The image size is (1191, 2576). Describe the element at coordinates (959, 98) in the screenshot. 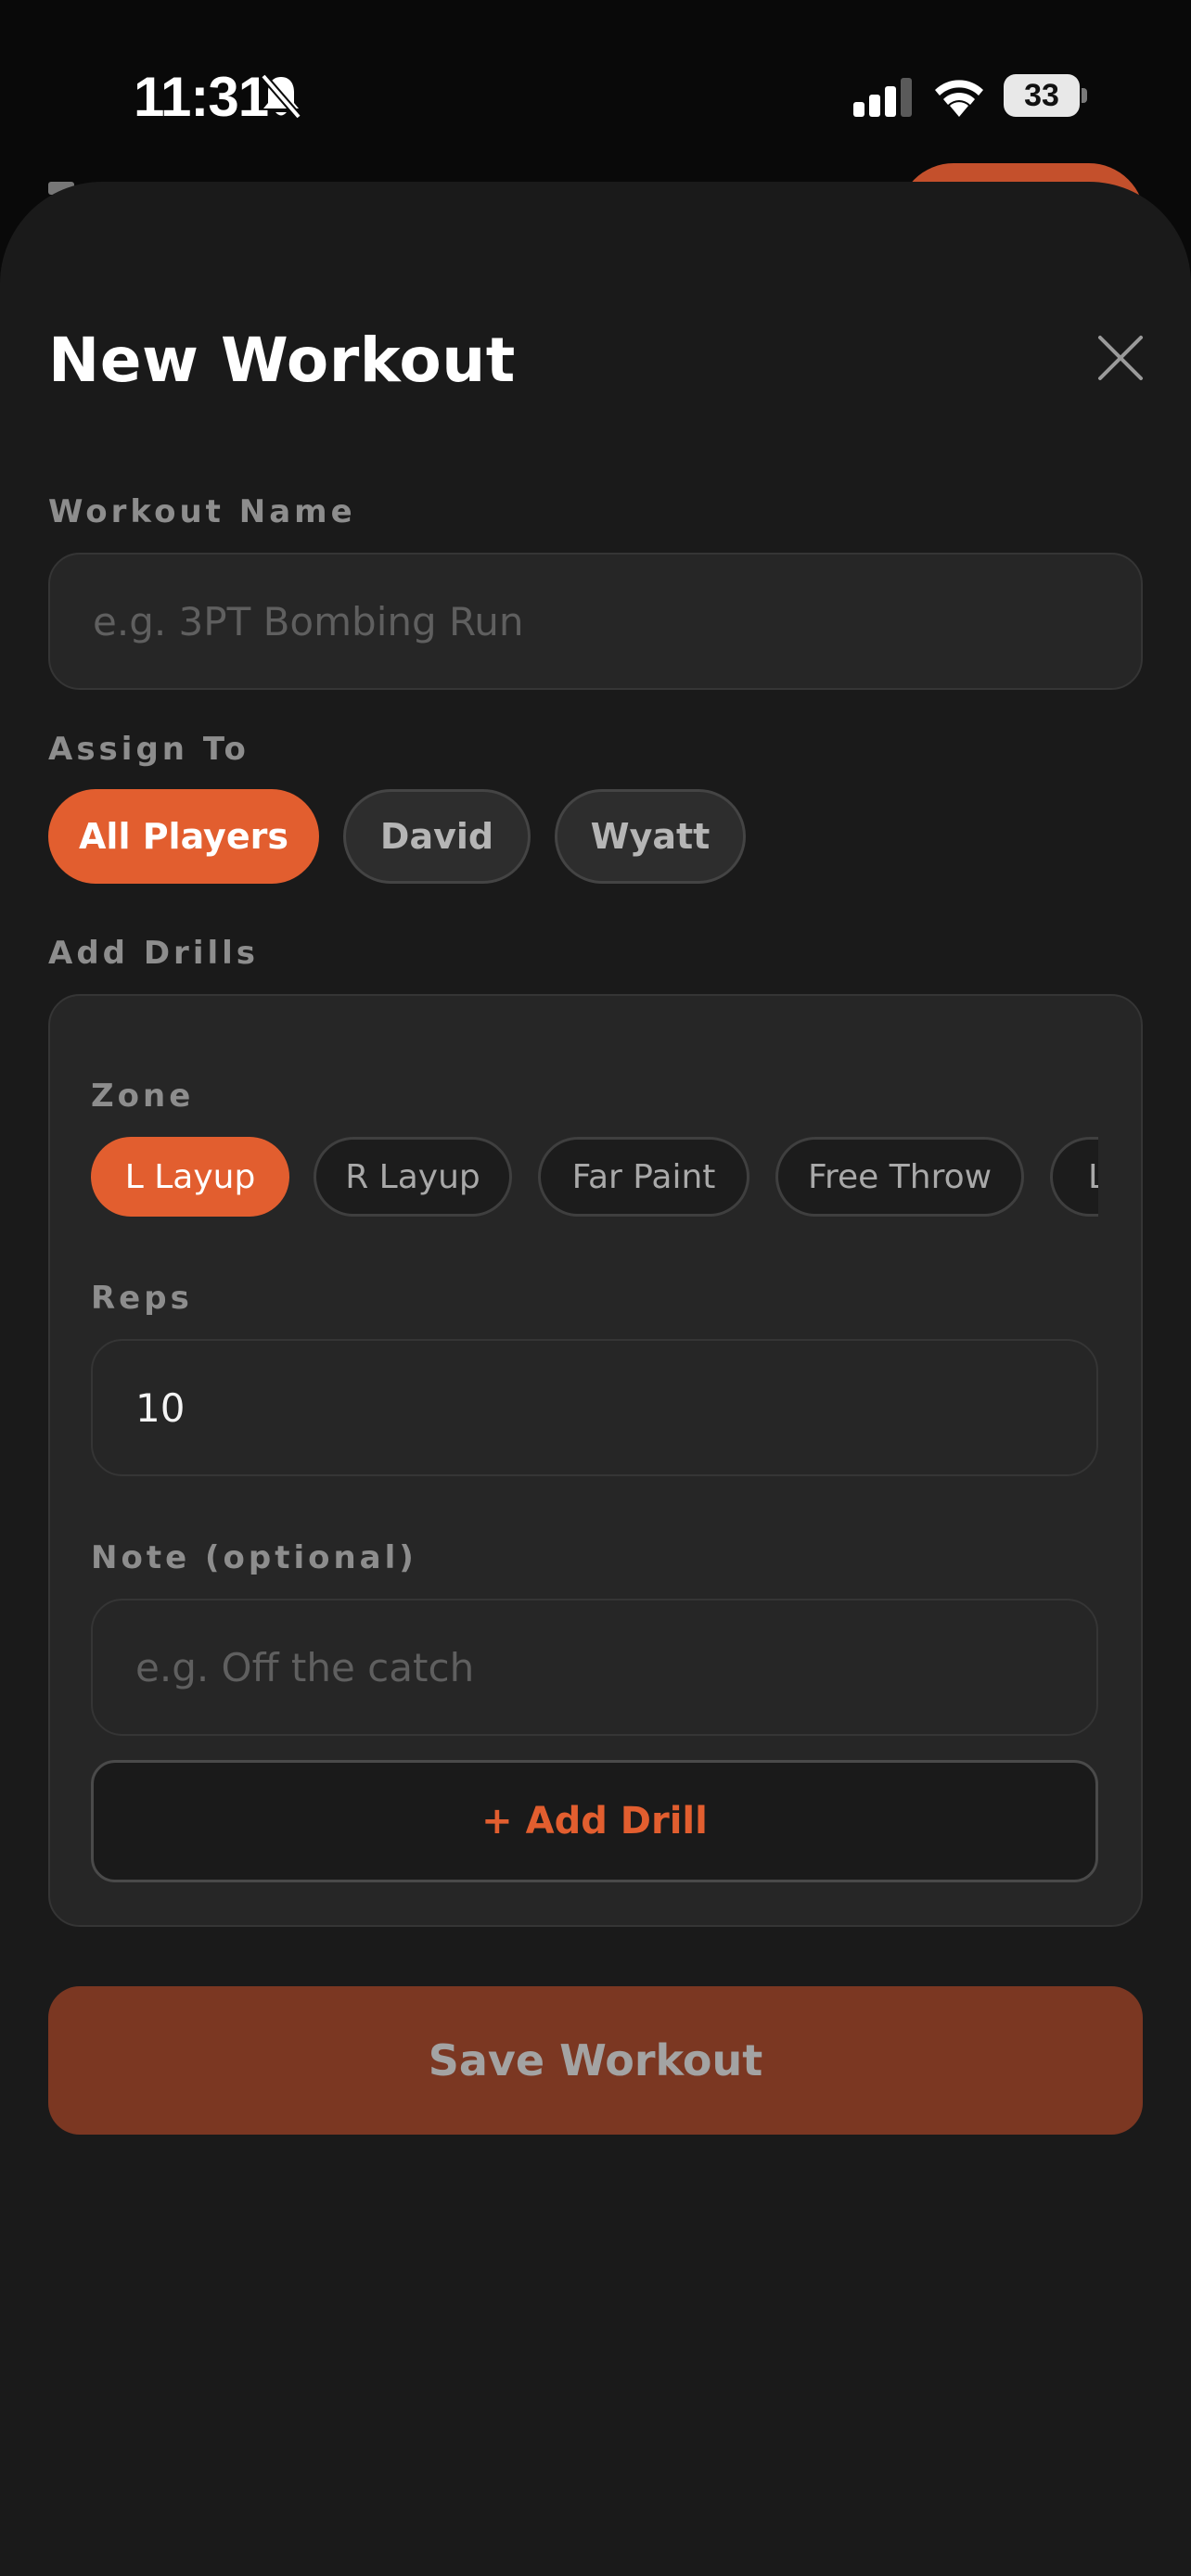

I see `wifi-icon` at that location.